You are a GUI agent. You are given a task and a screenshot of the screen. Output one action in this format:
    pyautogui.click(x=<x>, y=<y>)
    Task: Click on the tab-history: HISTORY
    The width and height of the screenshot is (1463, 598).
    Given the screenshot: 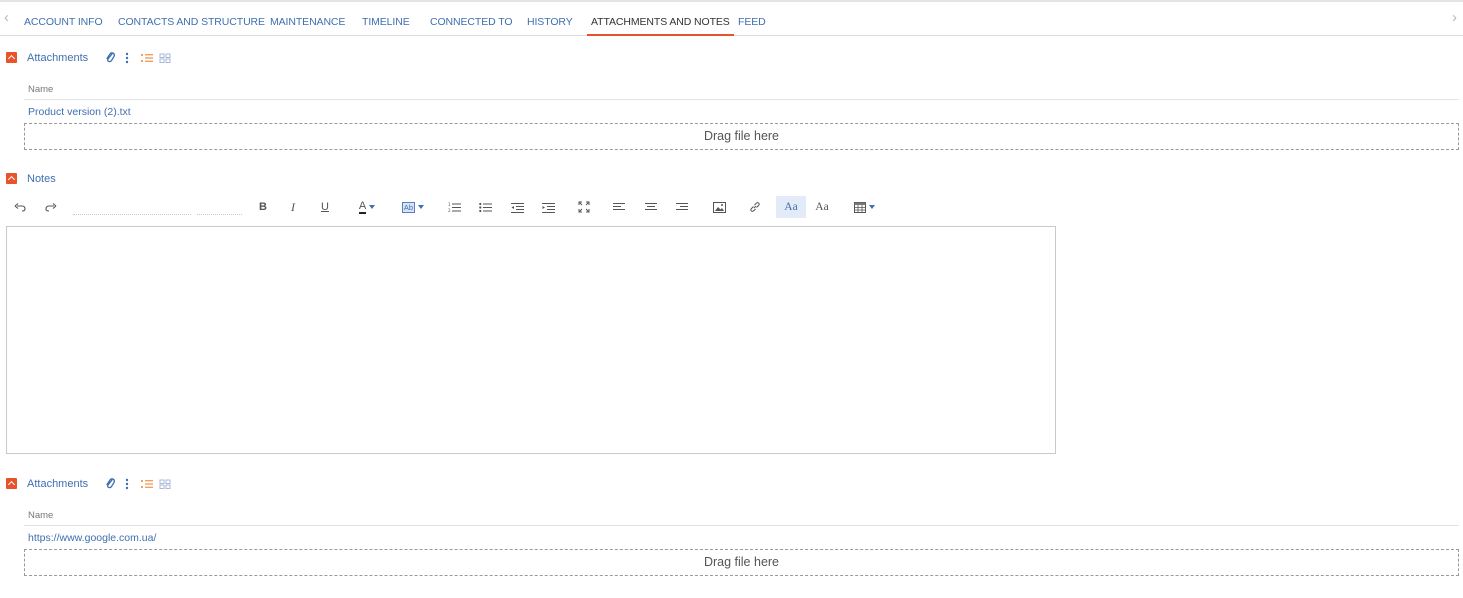 What is the action you would take?
    pyautogui.click(x=550, y=19)
    